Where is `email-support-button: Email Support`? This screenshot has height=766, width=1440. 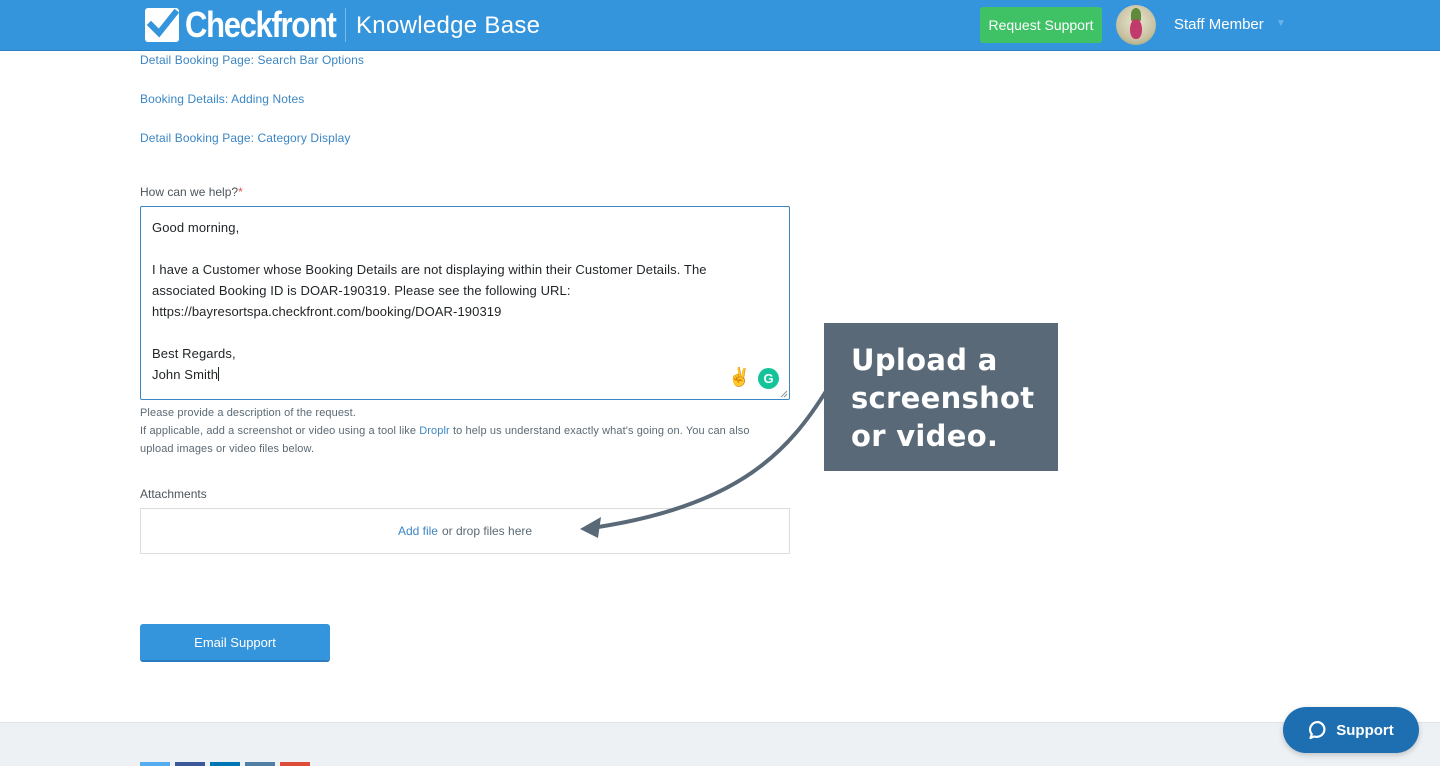 email-support-button: Email Support is located at coordinates (235, 643).